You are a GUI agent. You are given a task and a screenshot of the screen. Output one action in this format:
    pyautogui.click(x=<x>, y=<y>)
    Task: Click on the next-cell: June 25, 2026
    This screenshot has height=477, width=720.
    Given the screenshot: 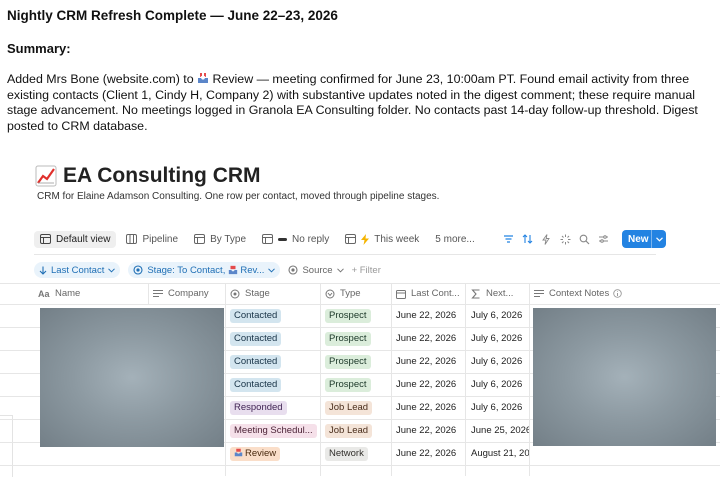 What is the action you would take?
    pyautogui.click(x=500, y=430)
    